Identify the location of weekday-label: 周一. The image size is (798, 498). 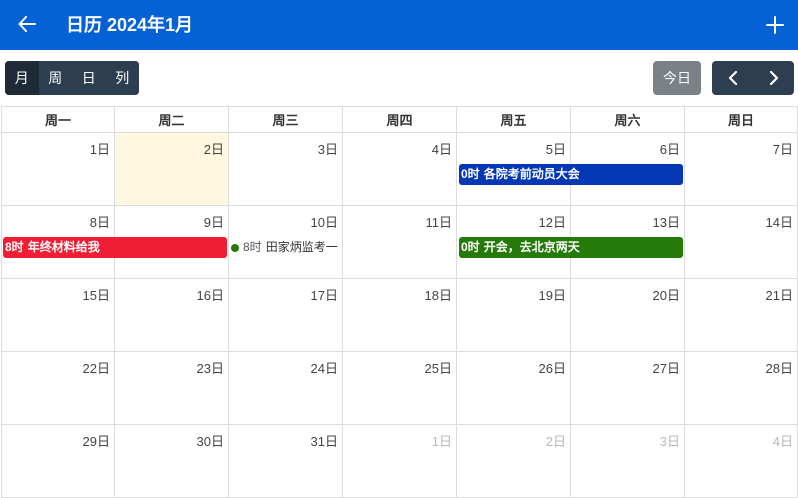
(58, 119).